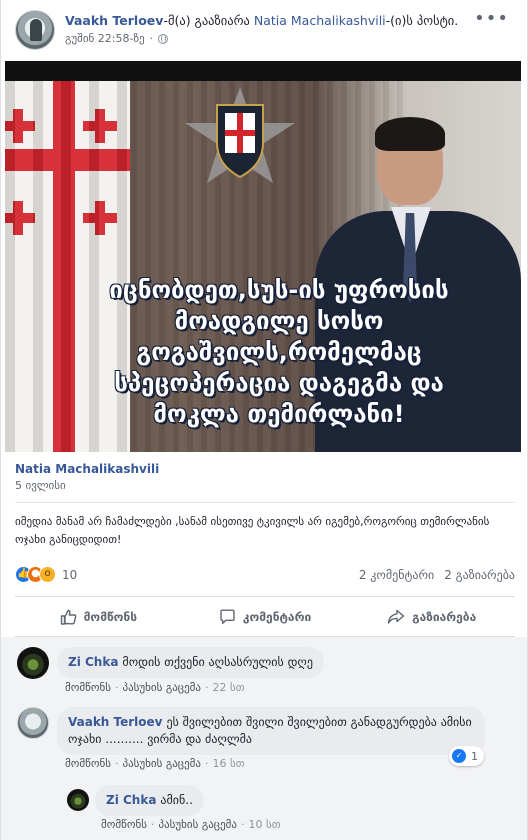 Image resolution: width=528 pixels, height=840 pixels. I want to click on comment-text: მოდის თქვენი აღსასრულის დღე, so click(217, 662).